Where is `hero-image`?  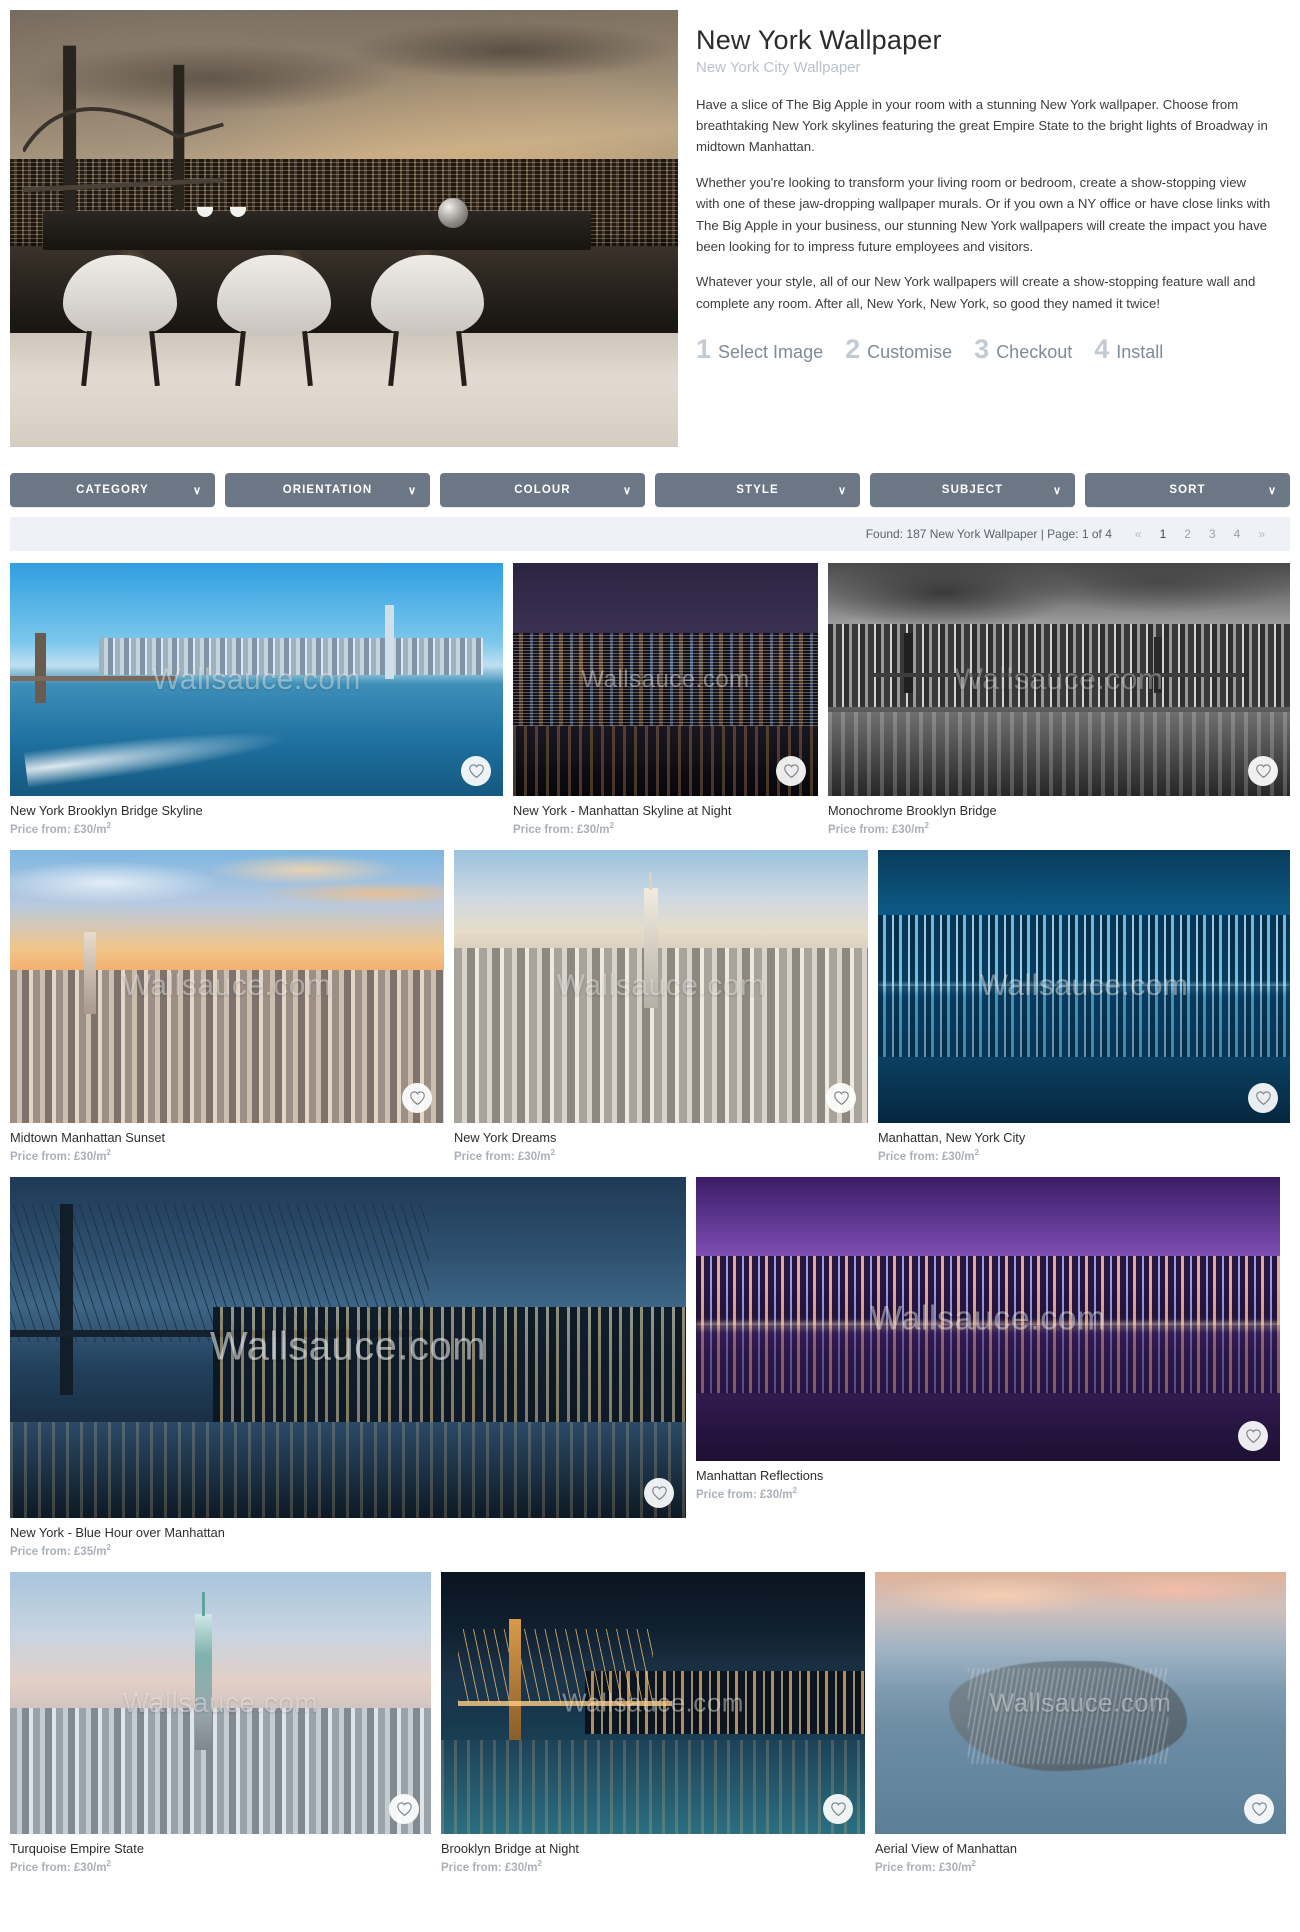
hero-image is located at coordinates (344, 228).